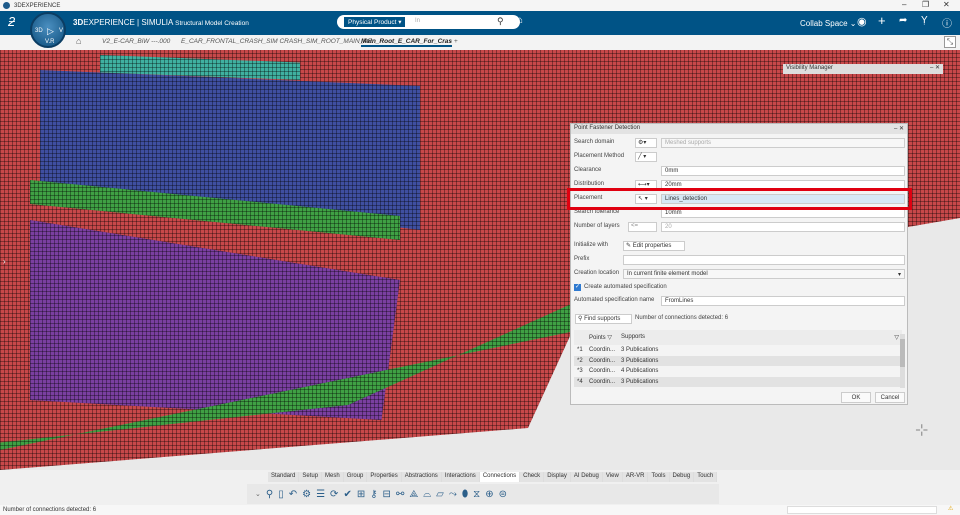 This screenshot has width=960, height=515. Describe the element at coordinates (269, 494) in the screenshot. I see `zoom-icon: ⚲` at that location.